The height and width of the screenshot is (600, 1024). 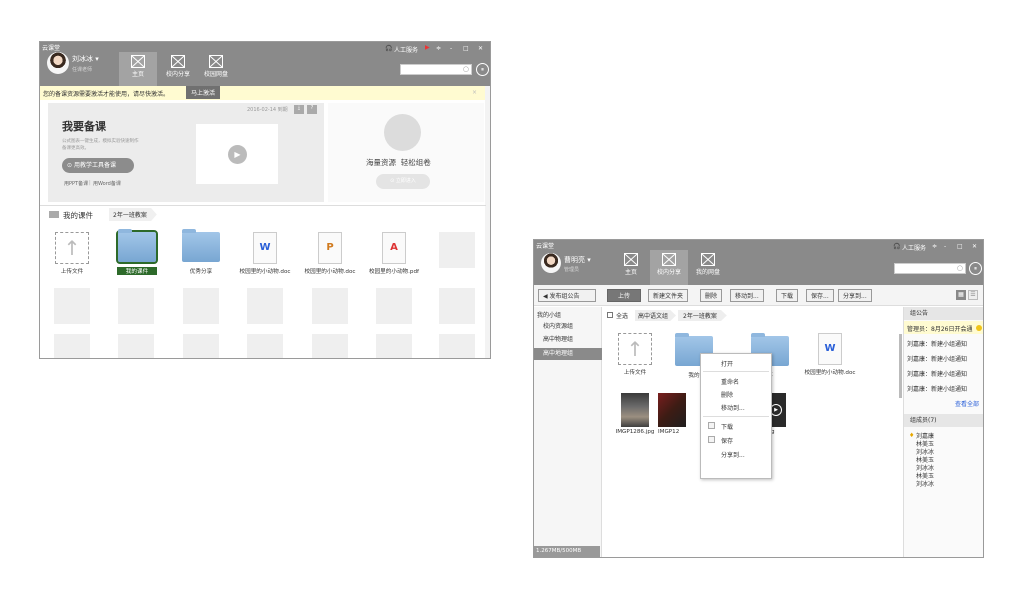 I want to click on clock-icon: ⊙, so click(x=70, y=165).